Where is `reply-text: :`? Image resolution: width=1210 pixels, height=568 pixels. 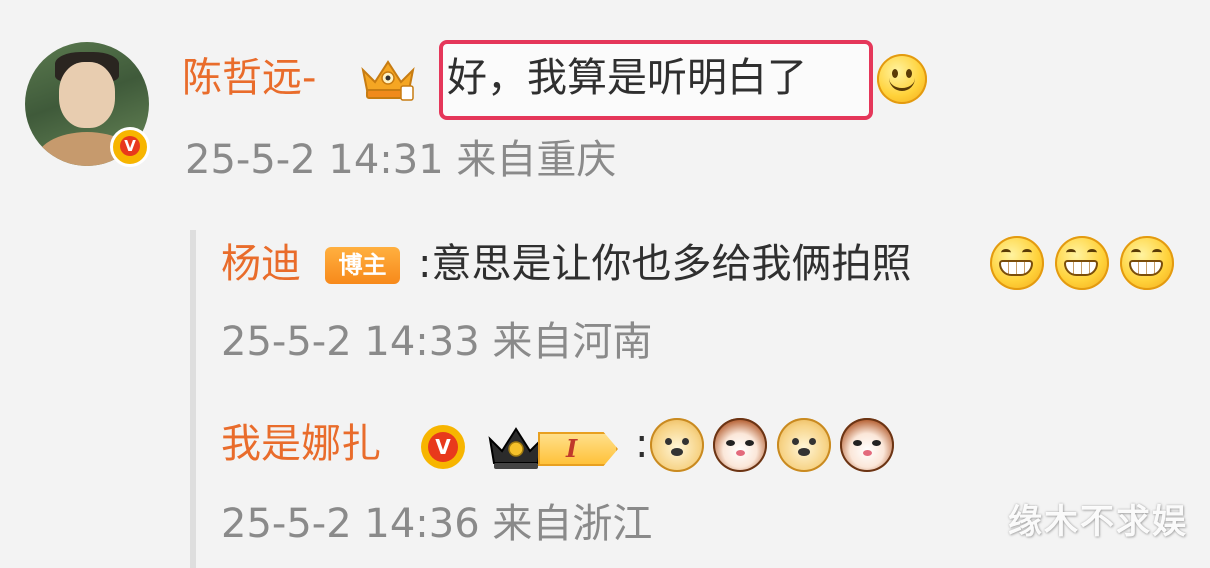 reply-text: : is located at coordinates (642, 444).